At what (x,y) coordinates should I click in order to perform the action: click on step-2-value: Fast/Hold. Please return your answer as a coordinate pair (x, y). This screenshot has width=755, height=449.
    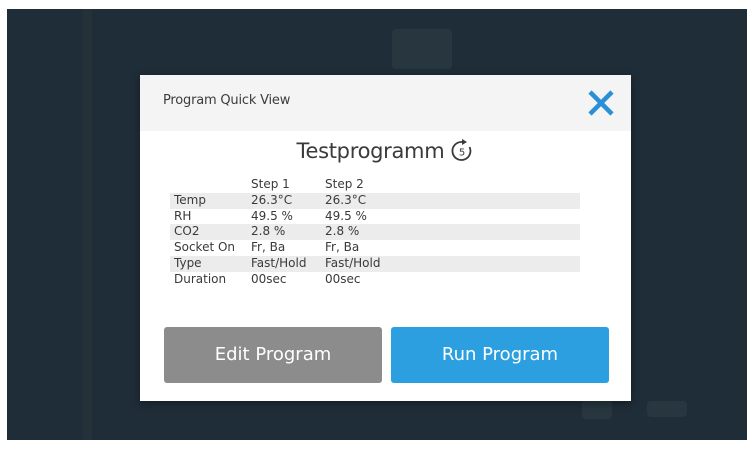
    Looking at the image, I should click on (452, 263).